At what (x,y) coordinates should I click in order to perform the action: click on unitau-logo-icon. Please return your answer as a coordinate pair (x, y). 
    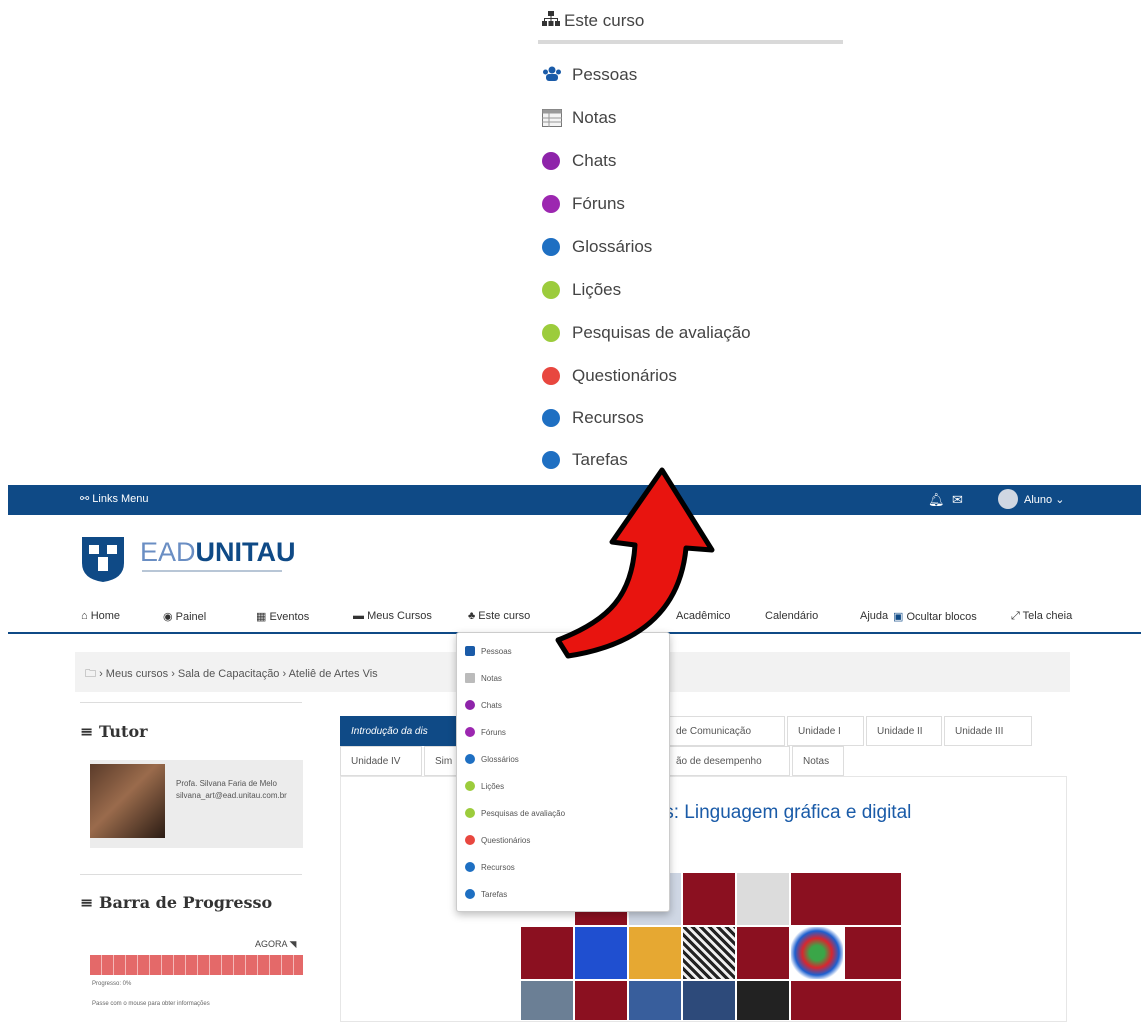
    Looking at the image, I should click on (103, 559).